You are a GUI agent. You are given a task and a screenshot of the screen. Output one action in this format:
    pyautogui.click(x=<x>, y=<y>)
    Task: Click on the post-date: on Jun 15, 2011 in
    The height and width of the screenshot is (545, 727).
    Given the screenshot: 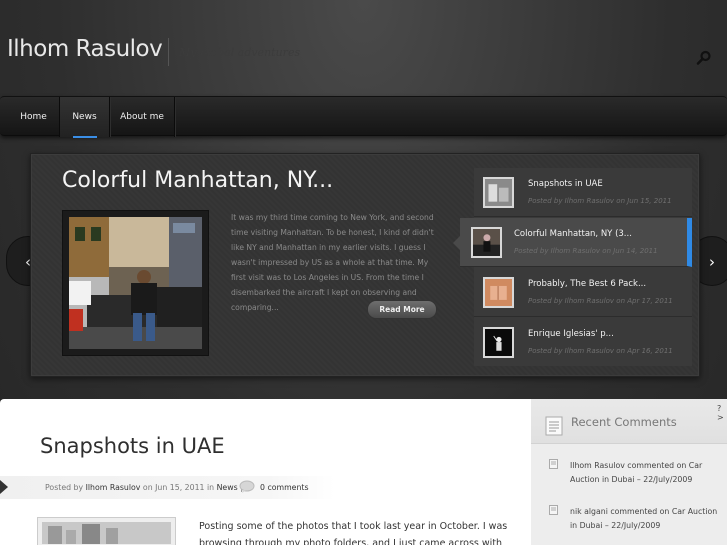 What is the action you would take?
    pyautogui.click(x=178, y=487)
    